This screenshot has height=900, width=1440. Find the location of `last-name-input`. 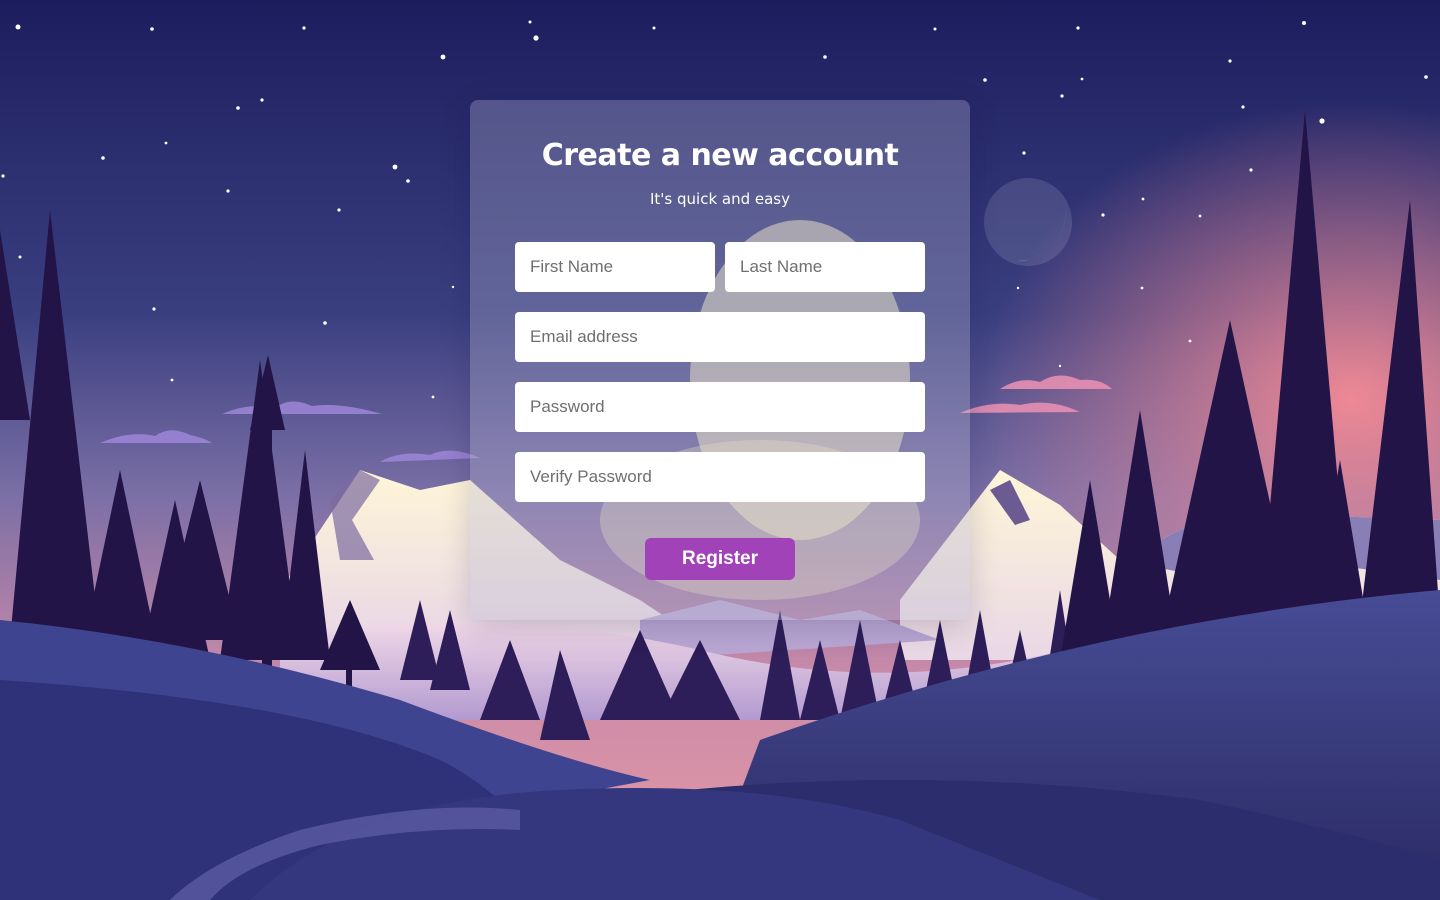

last-name-input is located at coordinates (825, 267).